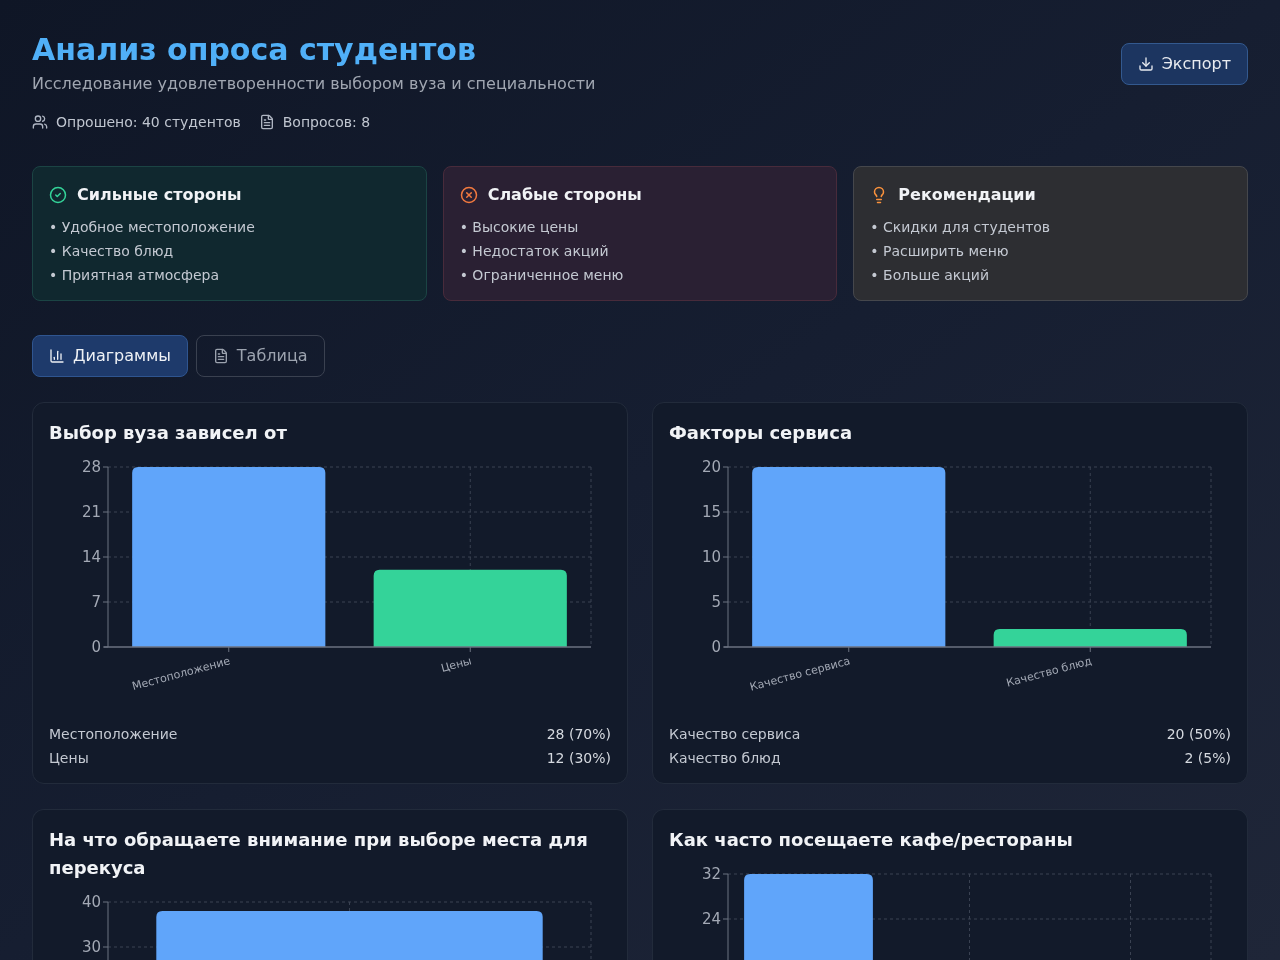  I want to click on y-axis-label: 30, so click(91, 947).